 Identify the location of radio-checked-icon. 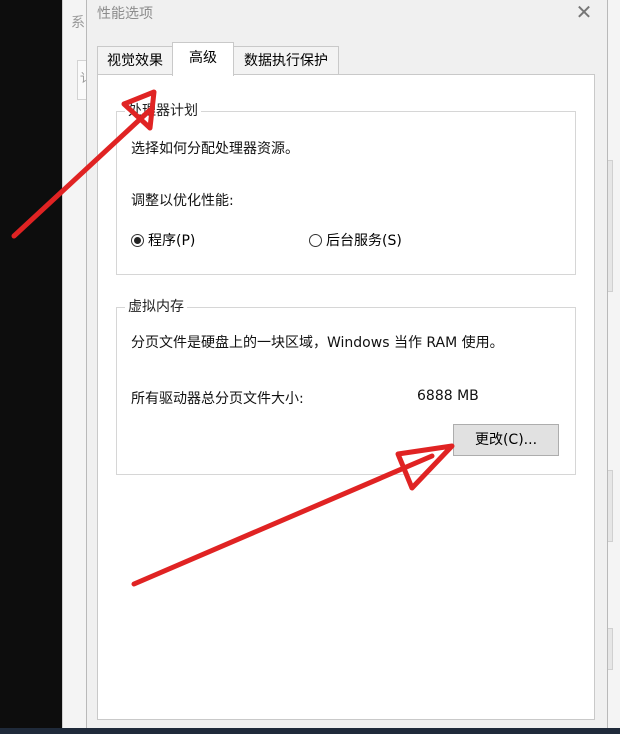
(137, 240).